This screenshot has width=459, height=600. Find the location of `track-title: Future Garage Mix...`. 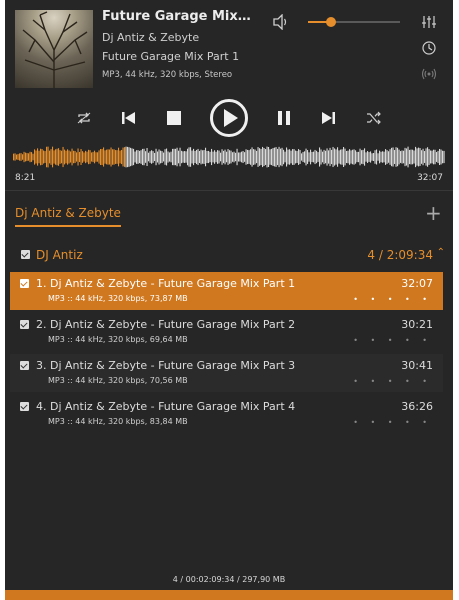

track-title: Future Garage Mix... is located at coordinates (177, 16).